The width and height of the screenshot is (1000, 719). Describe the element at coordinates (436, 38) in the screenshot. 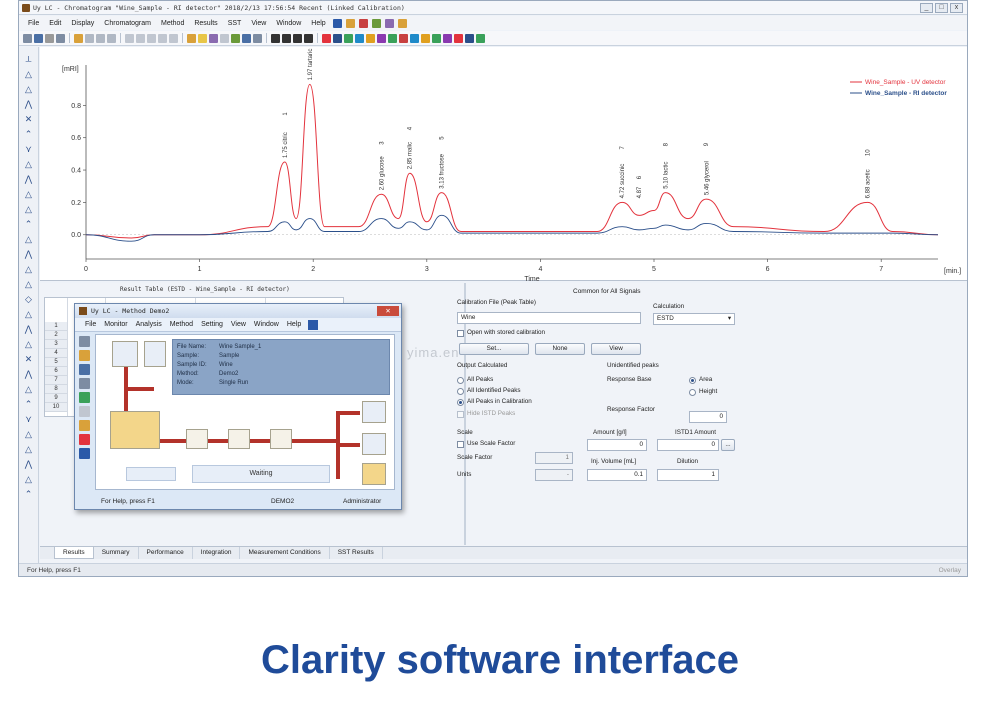

I see `color-green3-icon` at that location.